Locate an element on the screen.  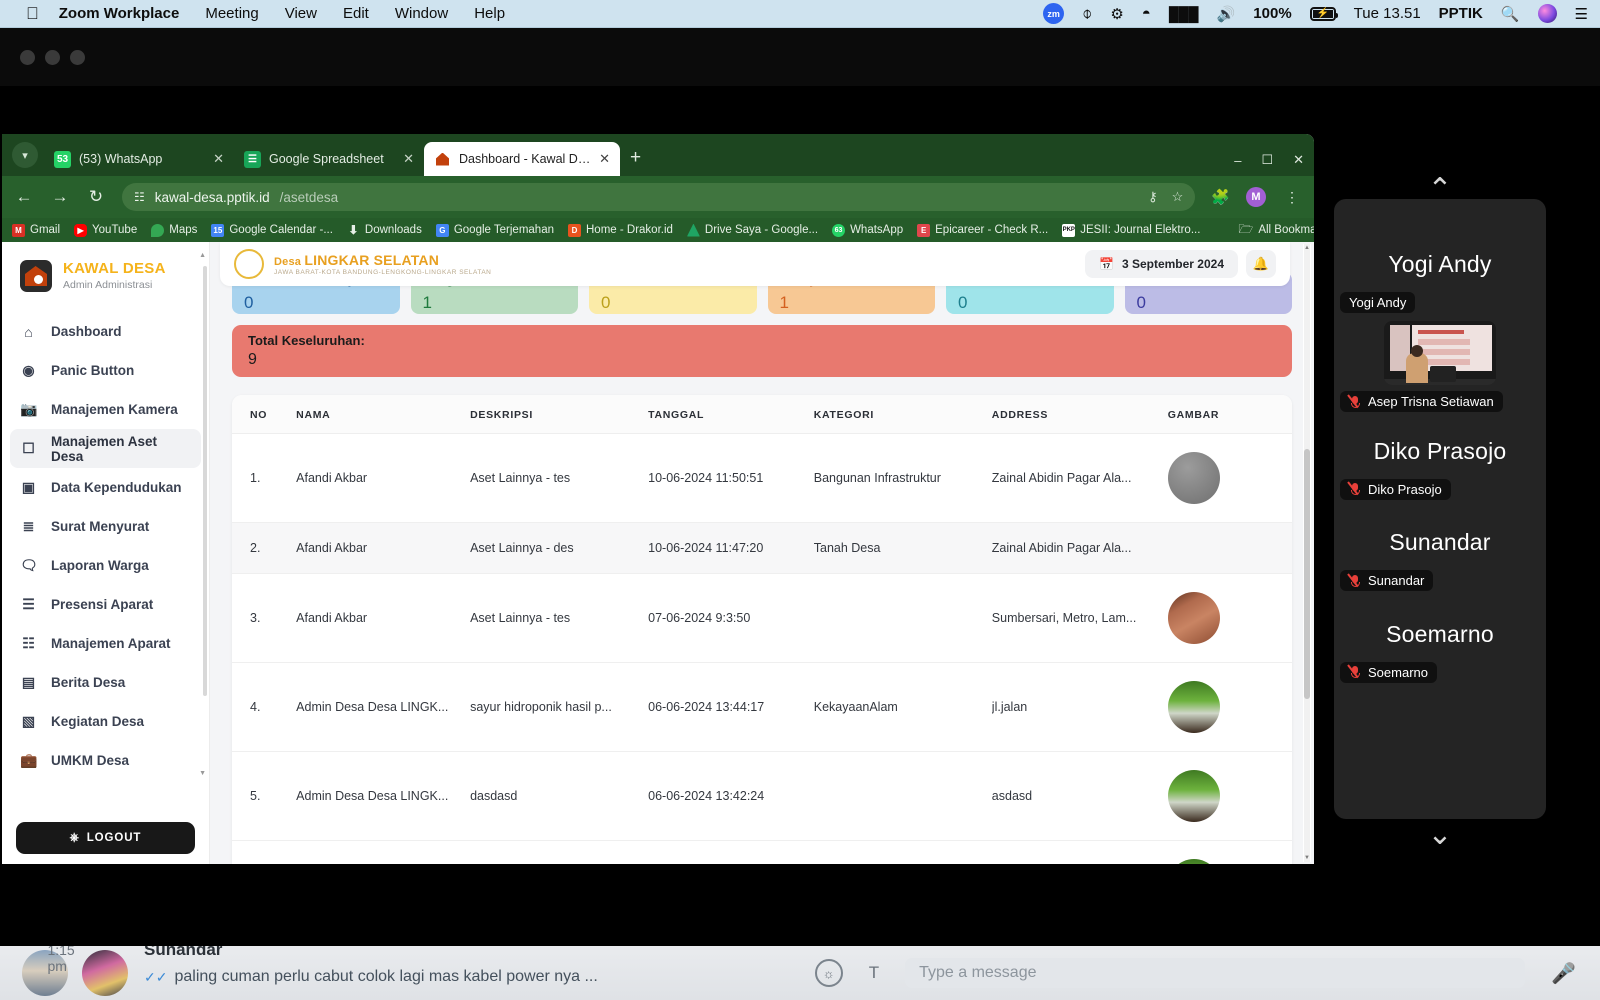
battery-charging-icon: ⚡ is located at coordinates (1323, 13).